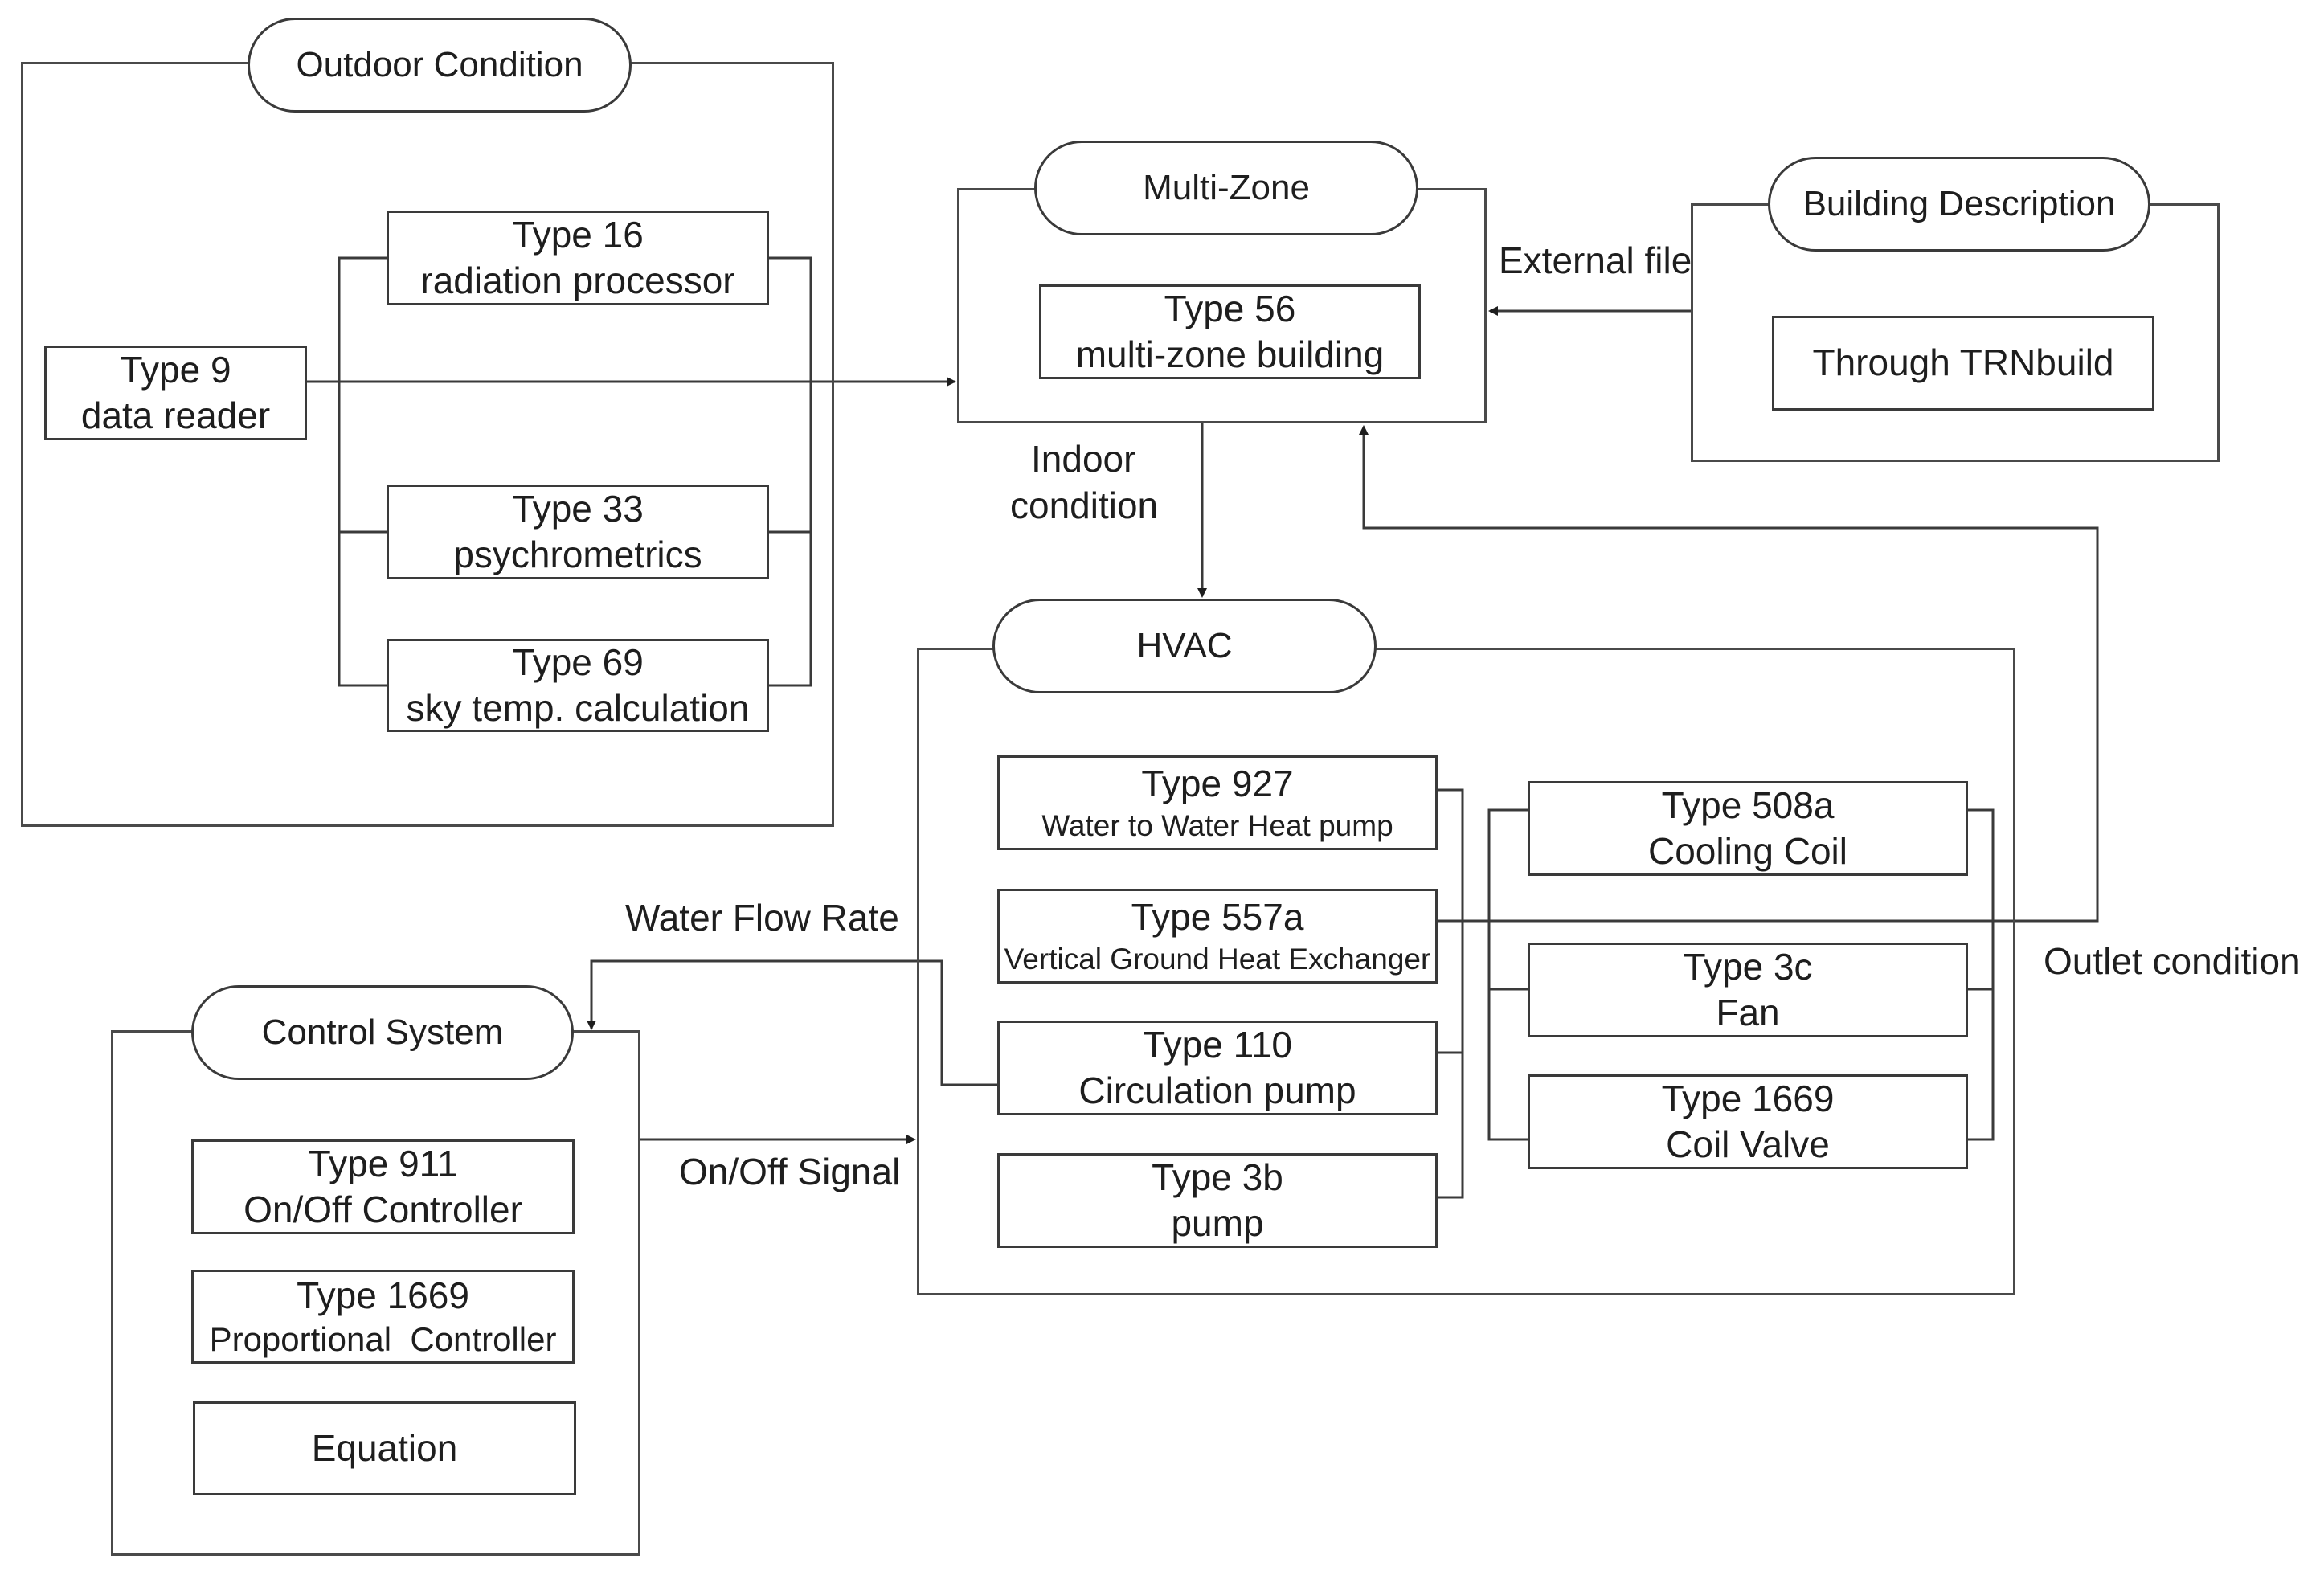 The image size is (2324, 1575). What do you see at coordinates (1217, 825) in the screenshot?
I see `component-desc: Water to Water Heat pump` at bounding box center [1217, 825].